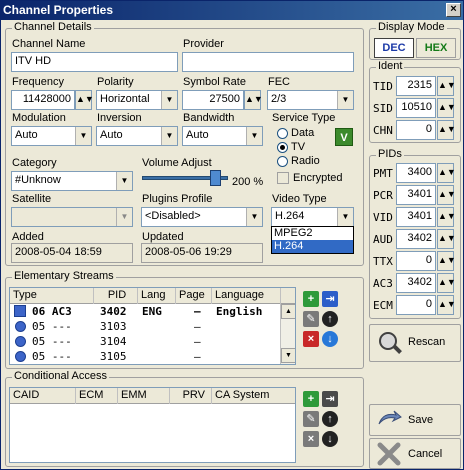  I want to click on cancel-button: Cancel, so click(415, 453).